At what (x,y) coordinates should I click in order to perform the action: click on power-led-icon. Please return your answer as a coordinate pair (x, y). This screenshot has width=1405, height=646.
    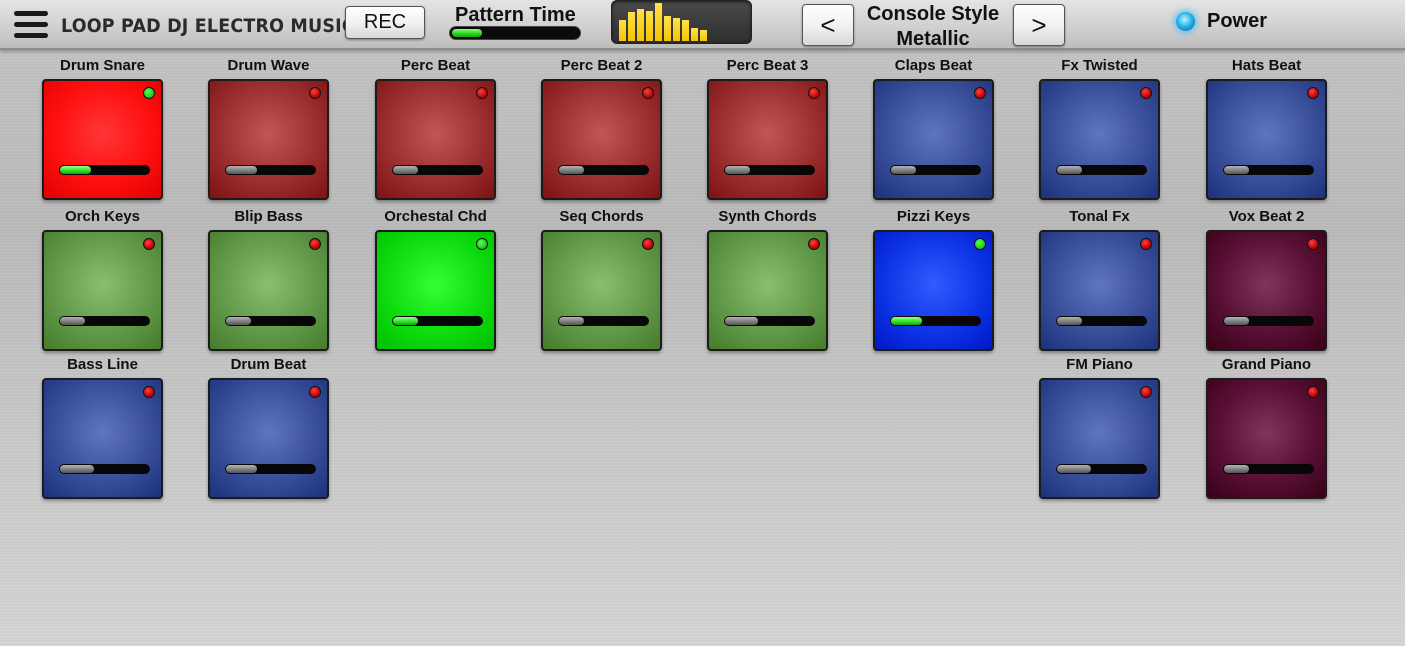
    Looking at the image, I should click on (1185, 21).